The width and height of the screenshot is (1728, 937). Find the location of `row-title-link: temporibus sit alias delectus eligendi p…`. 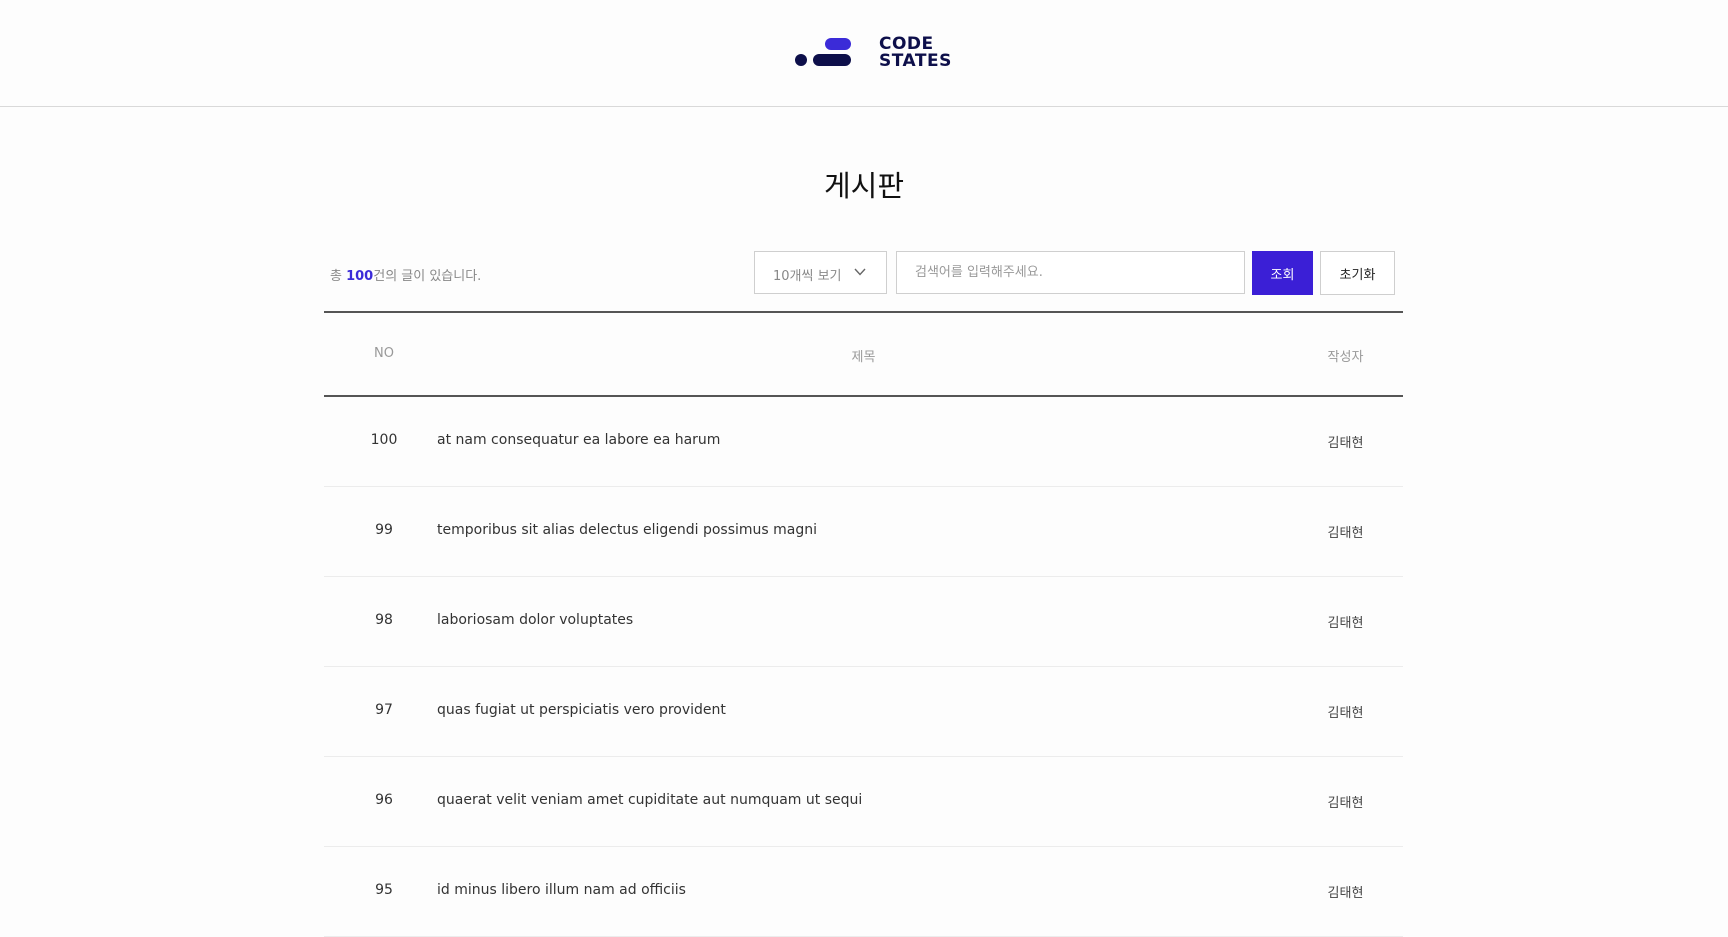

row-title-link: temporibus sit alias delectus eligendi p… is located at coordinates (627, 530).